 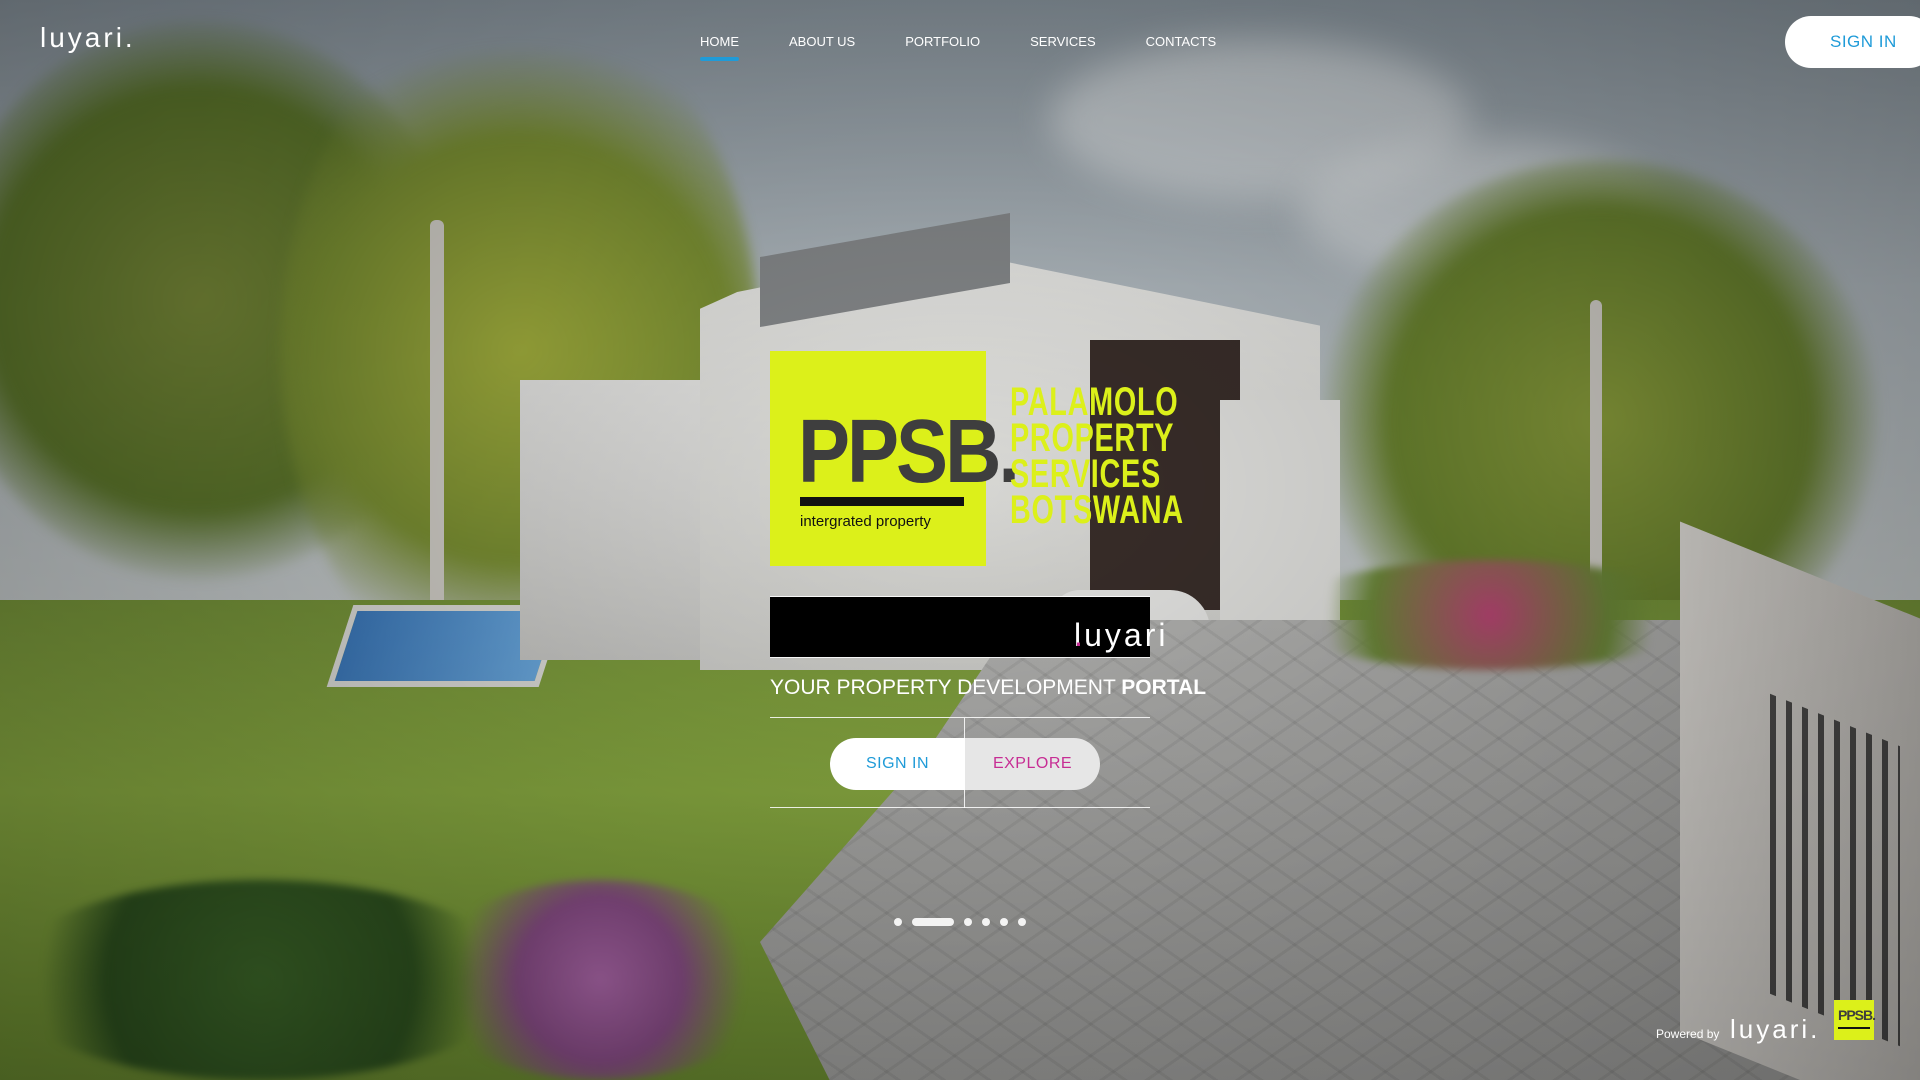 I want to click on tagline-bold: PORTAL, so click(x=1164, y=687).